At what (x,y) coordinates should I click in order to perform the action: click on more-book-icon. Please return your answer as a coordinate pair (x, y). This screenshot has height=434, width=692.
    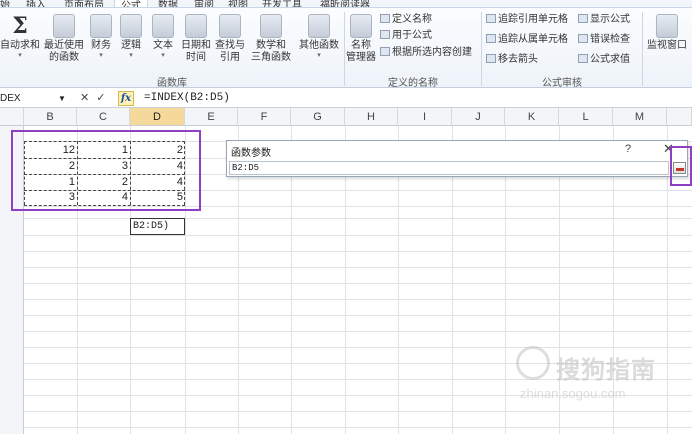
    Looking at the image, I should click on (319, 26).